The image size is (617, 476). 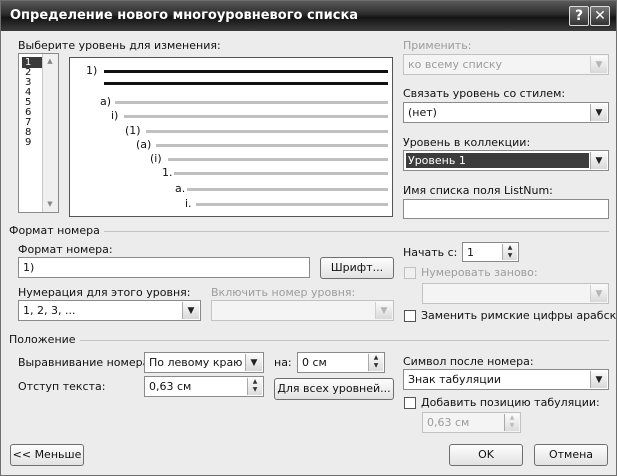 What do you see at coordinates (38, 133) in the screenshot?
I see `level-listbox: ▲ ▼ 123456789` at bounding box center [38, 133].